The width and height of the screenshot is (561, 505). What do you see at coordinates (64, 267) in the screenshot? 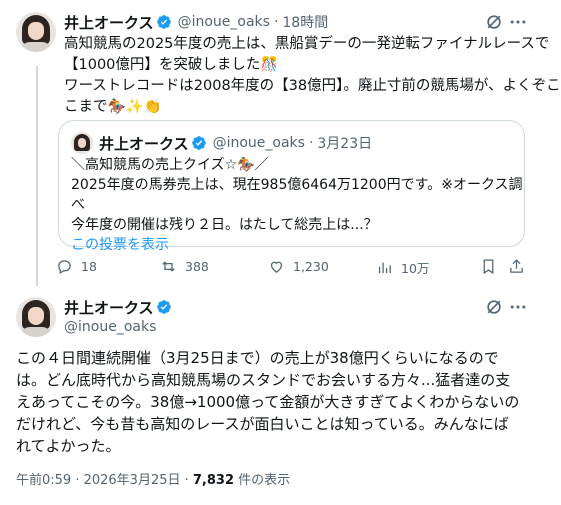
I see `reply-icon` at bounding box center [64, 267].